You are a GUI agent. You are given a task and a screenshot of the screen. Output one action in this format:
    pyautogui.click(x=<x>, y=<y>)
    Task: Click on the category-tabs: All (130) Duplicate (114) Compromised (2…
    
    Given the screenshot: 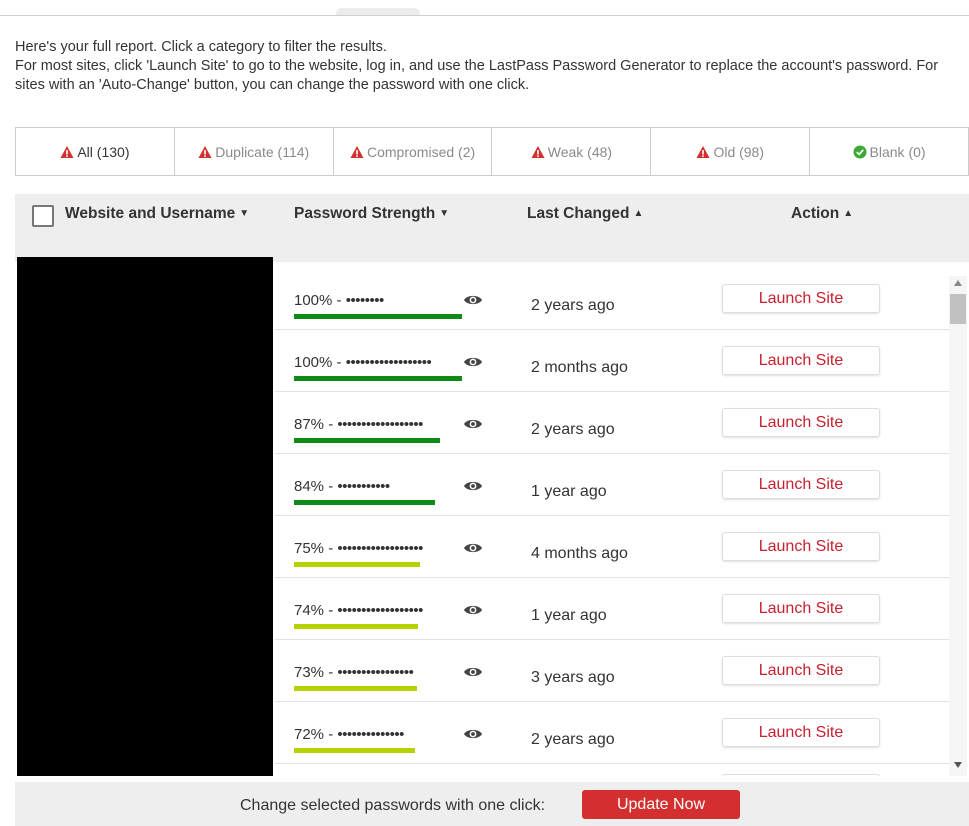 What is the action you would take?
    pyautogui.click(x=492, y=151)
    